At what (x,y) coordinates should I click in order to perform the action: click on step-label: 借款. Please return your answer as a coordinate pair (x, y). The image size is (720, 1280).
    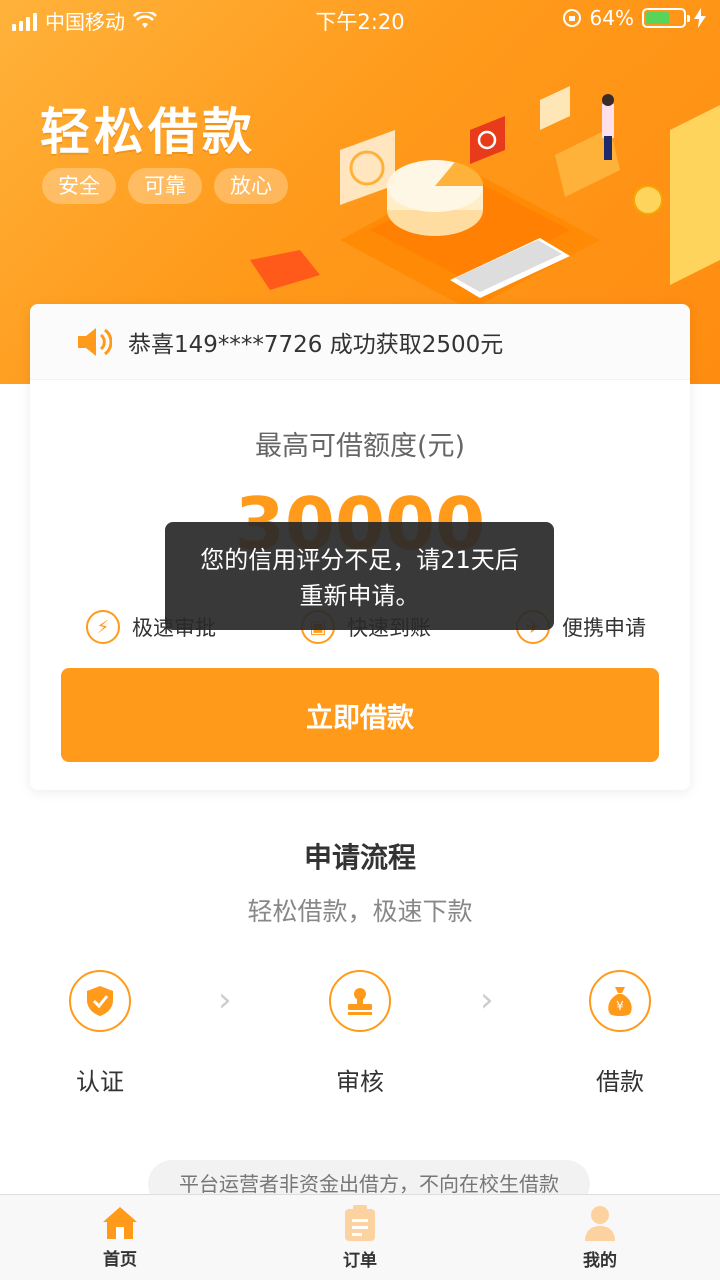
    Looking at the image, I should click on (620, 1082).